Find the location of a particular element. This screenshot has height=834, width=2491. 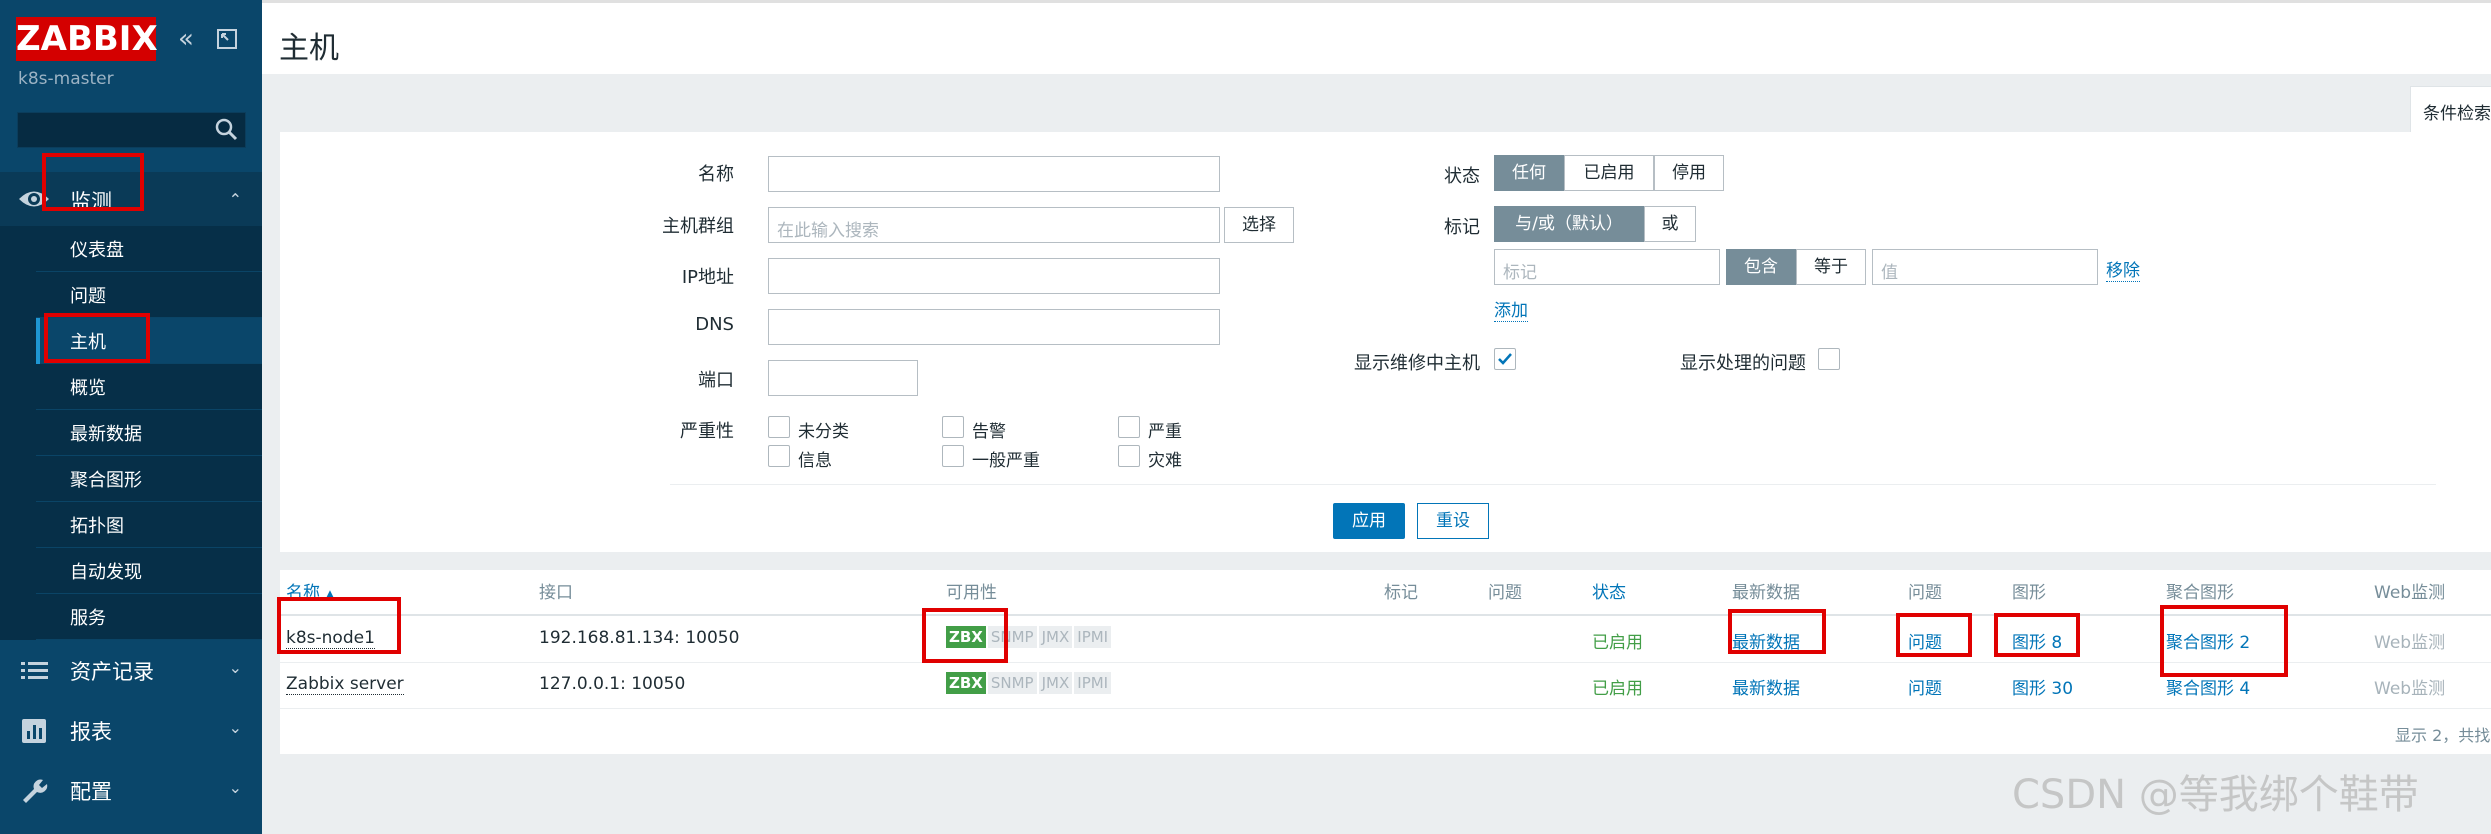

monitoring-submenu: 仪表盘 问题 主机 概览 最新数据 聚合图形 拓扑图 自动发现 服务 is located at coordinates (131, 433).